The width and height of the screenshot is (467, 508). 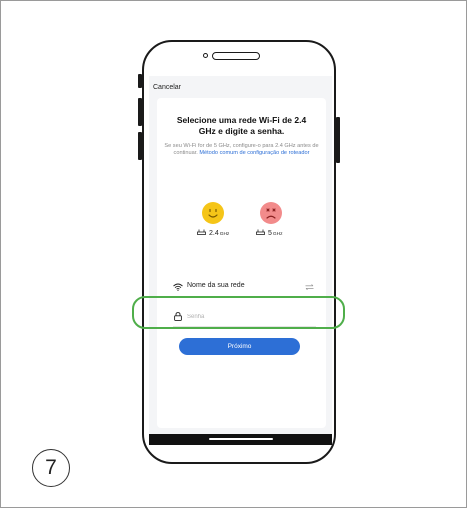 I want to click on band-label: 2.4, so click(x=214, y=233).